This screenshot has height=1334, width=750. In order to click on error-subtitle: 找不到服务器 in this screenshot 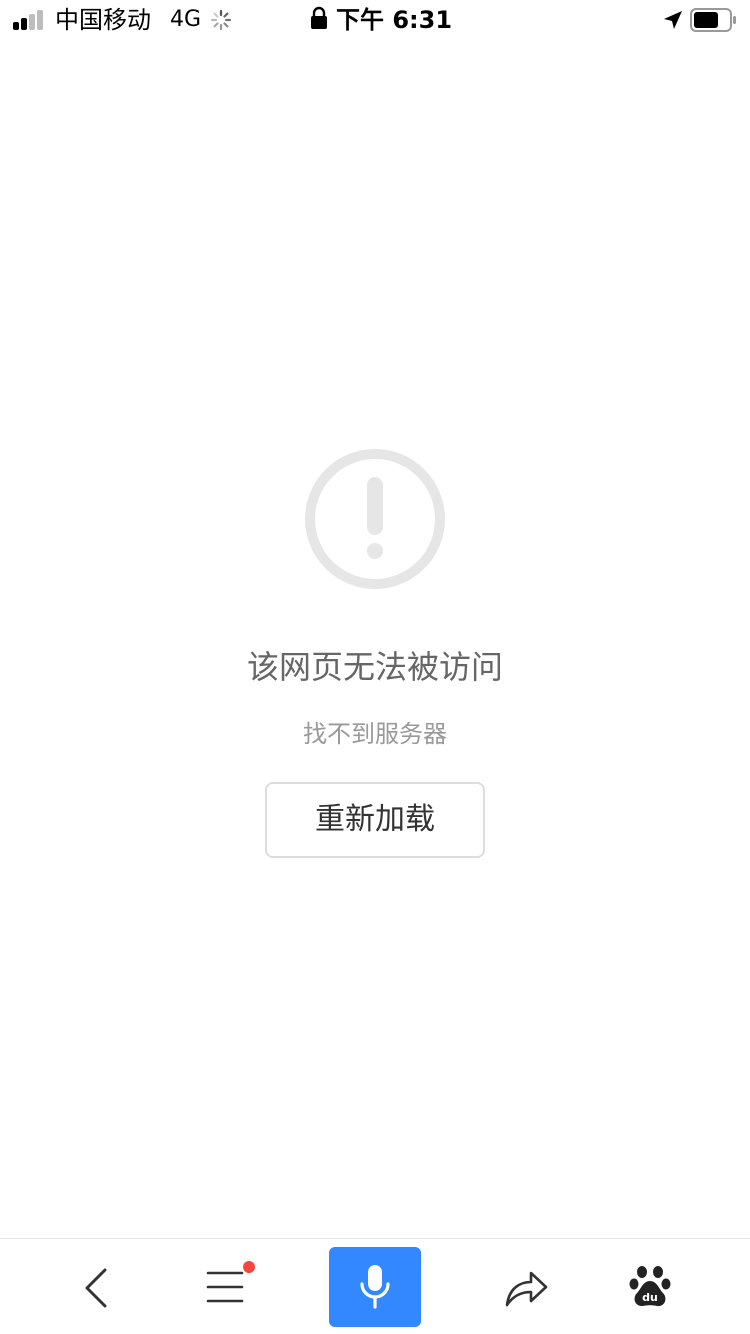, I will do `click(375, 734)`.